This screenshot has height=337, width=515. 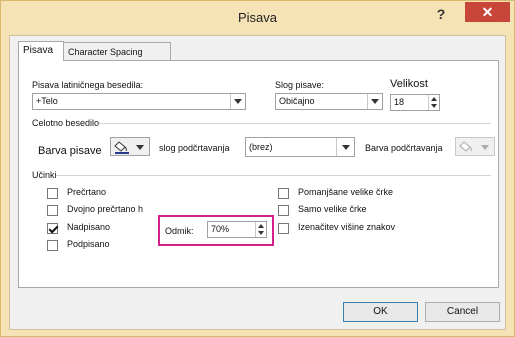 I want to click on font-color-label: Barva pisave, so click(x=70, y=151).